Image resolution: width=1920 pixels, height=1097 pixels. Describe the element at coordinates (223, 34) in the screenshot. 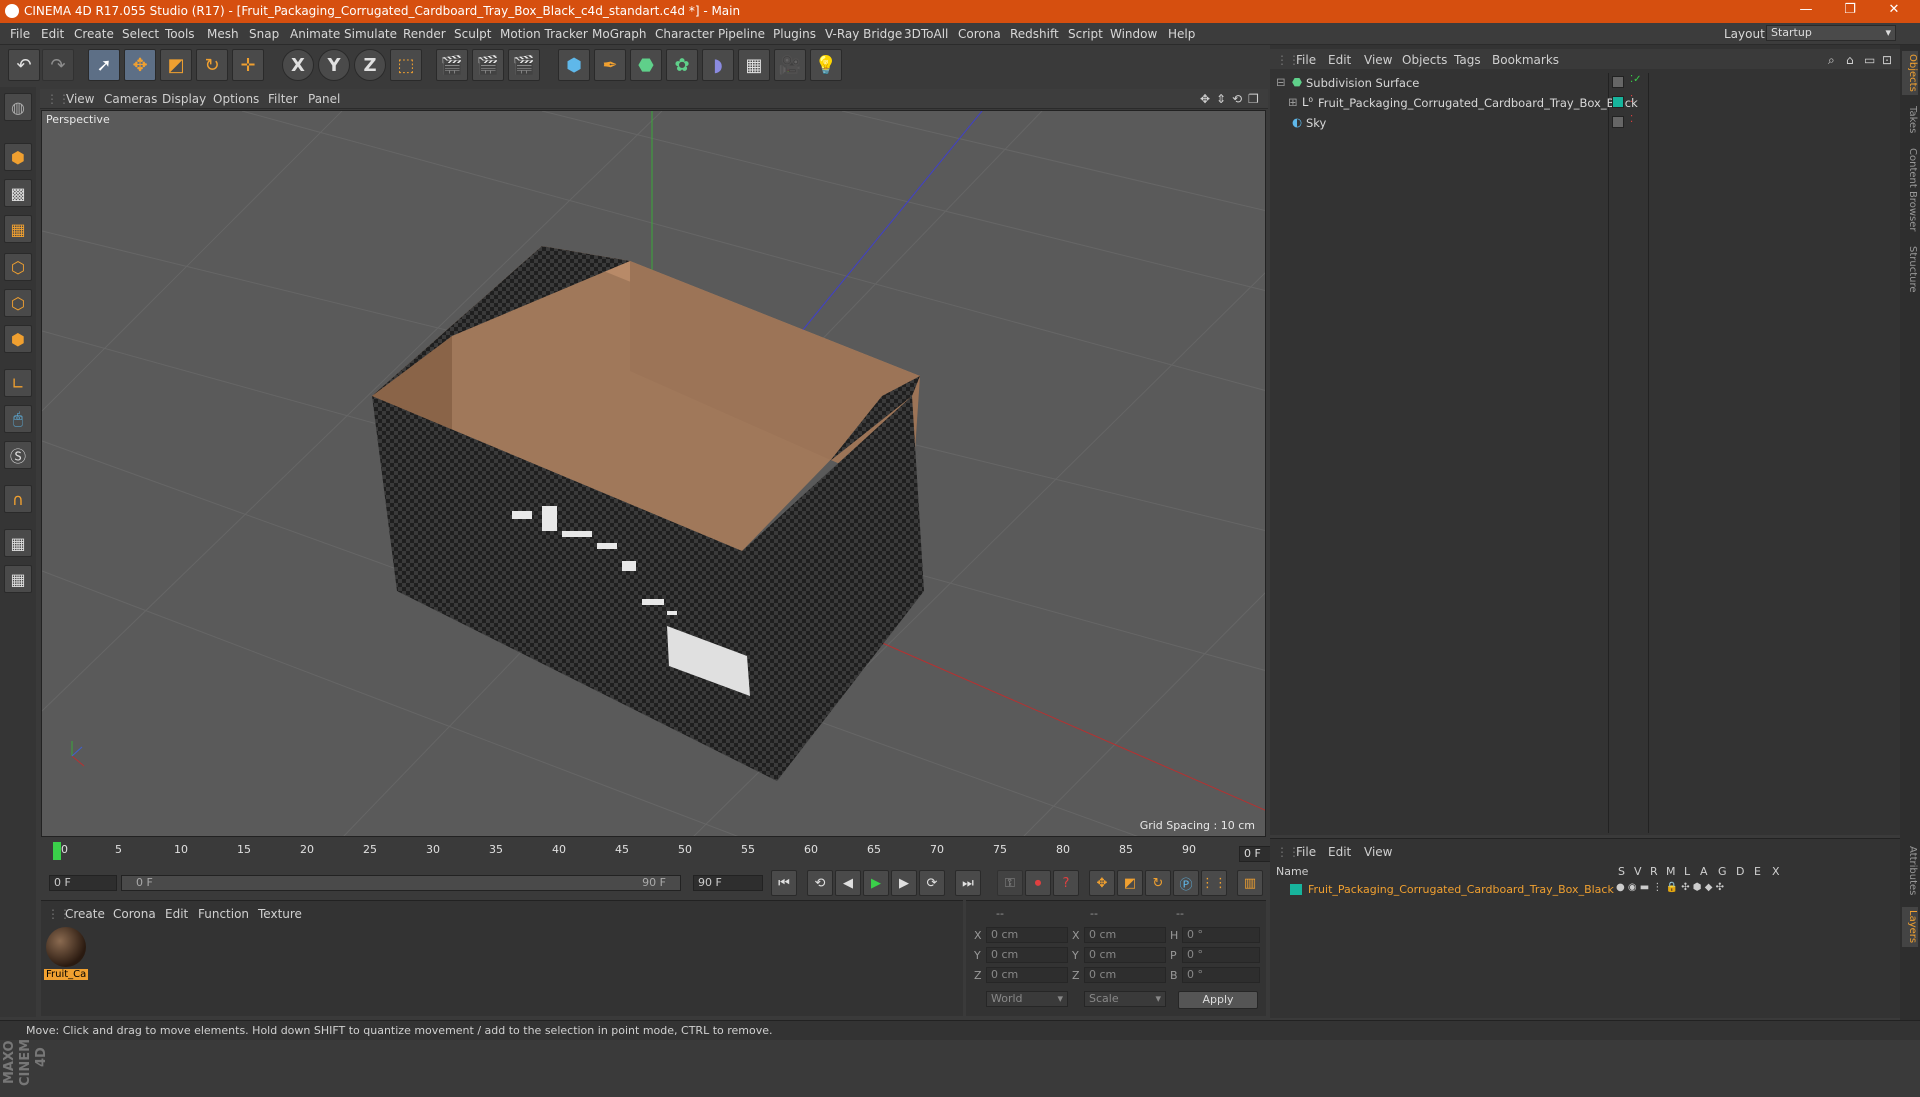

I see `menu-mesh: Mesh` at that location.